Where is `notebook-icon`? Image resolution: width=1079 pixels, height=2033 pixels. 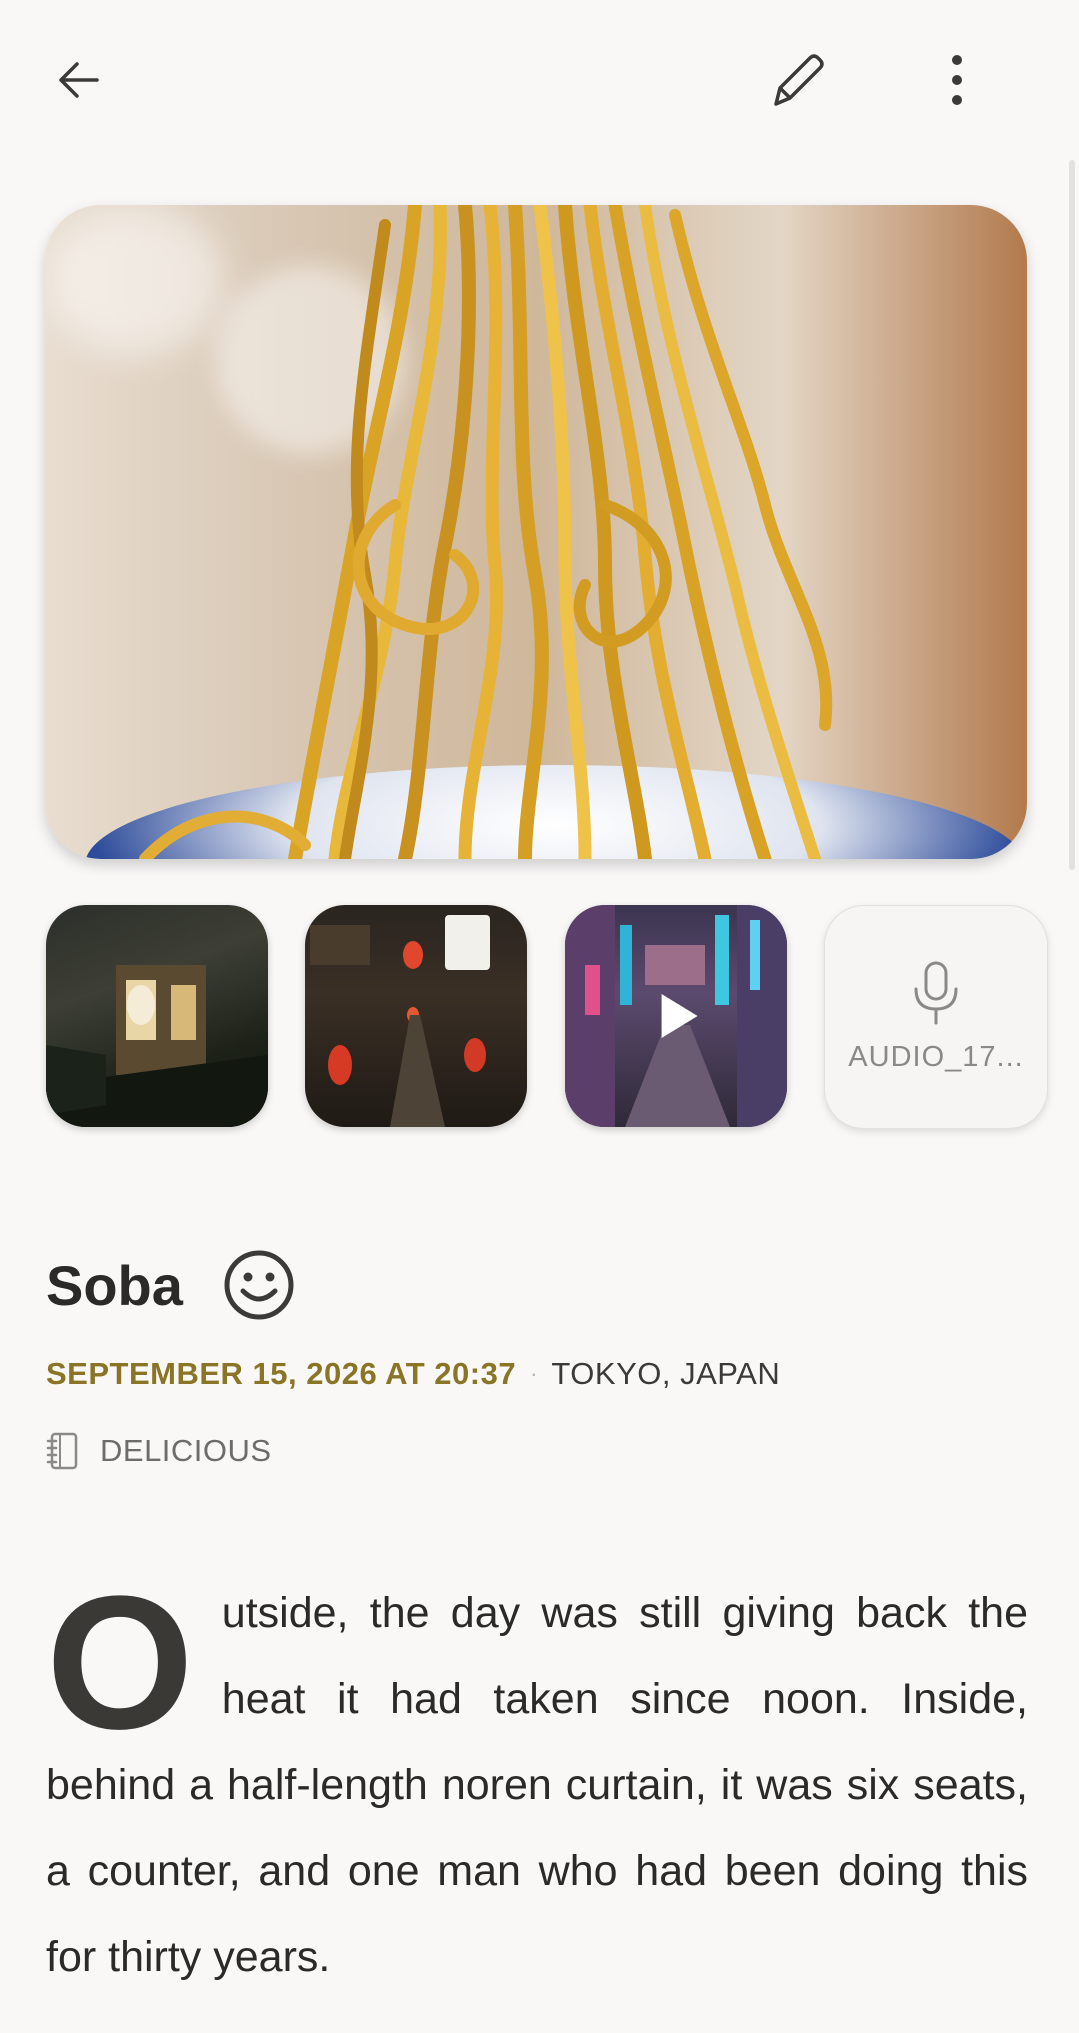
notebook-icon is located at coordinates (62, 1451).